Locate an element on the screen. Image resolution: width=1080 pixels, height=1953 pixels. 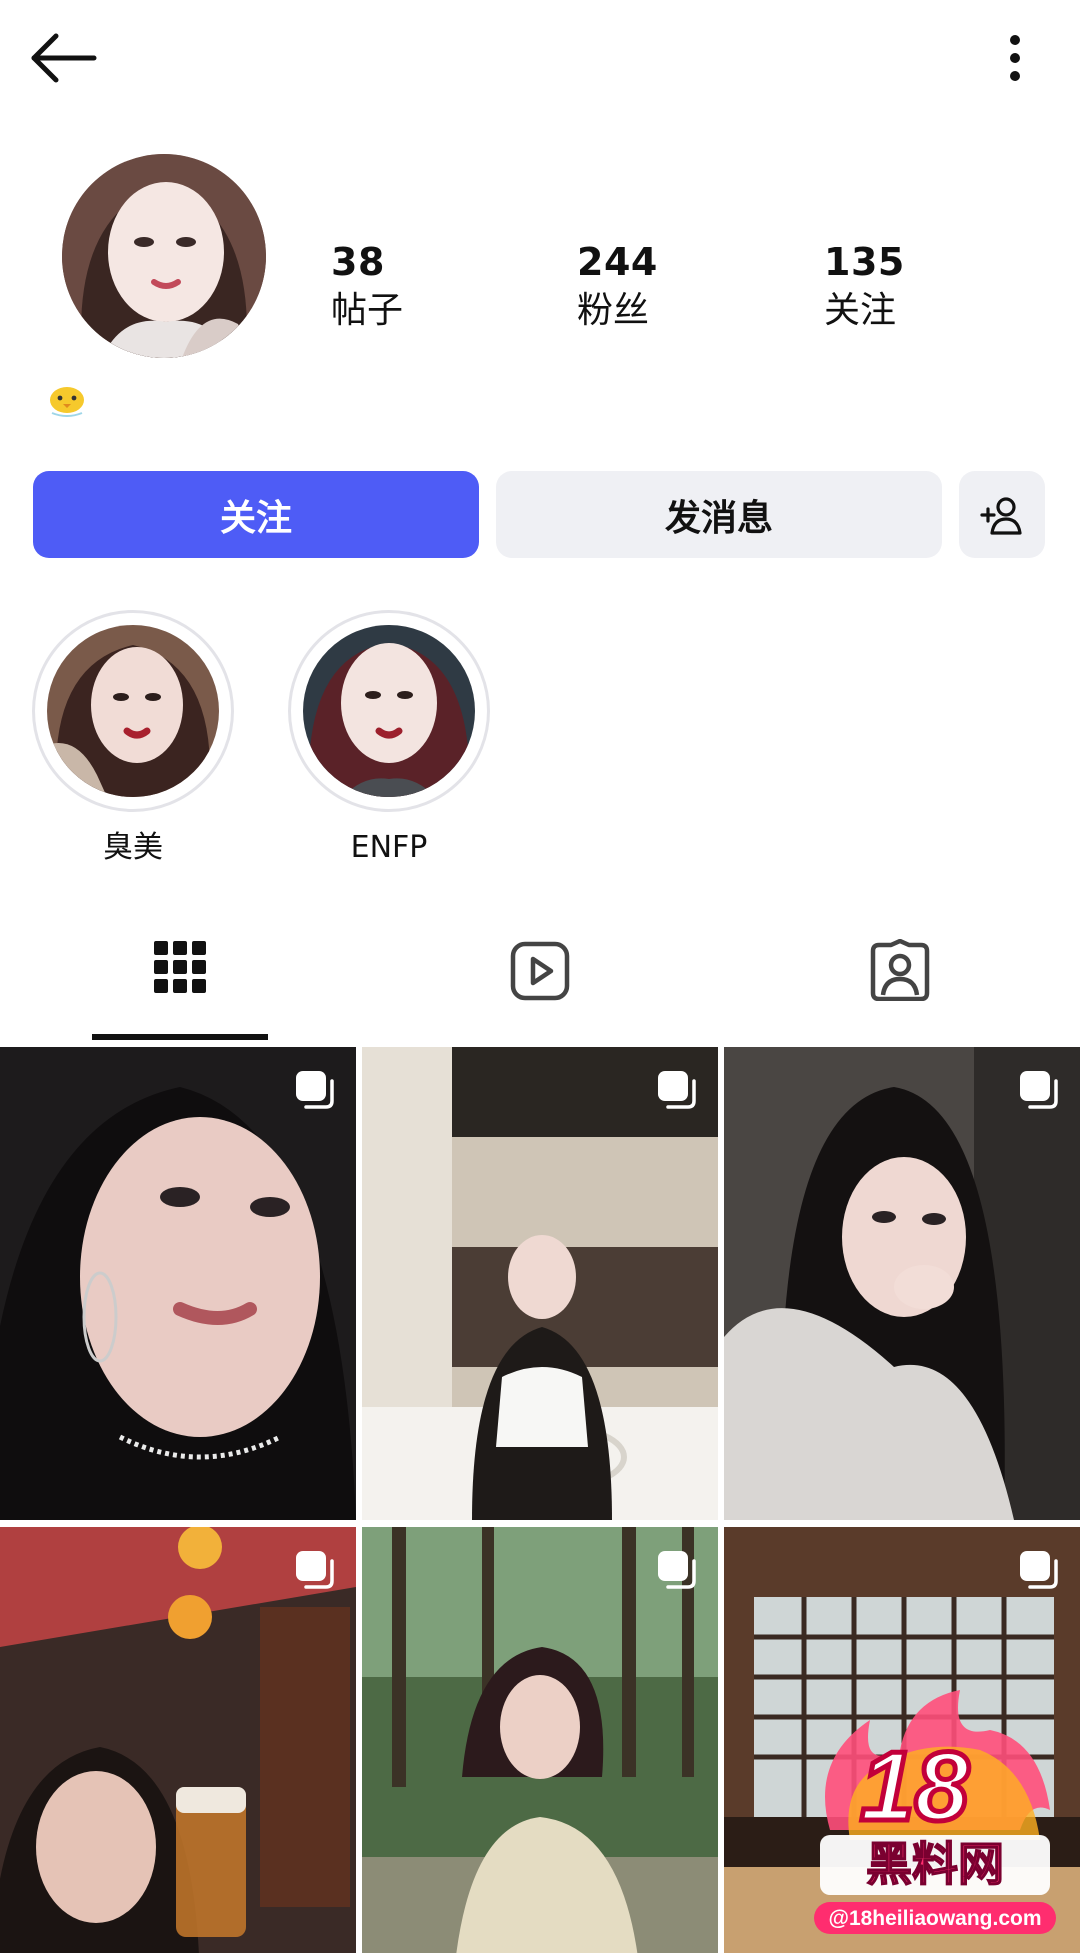
stat-following-label: 关注 is located at coordinates (860, 310).